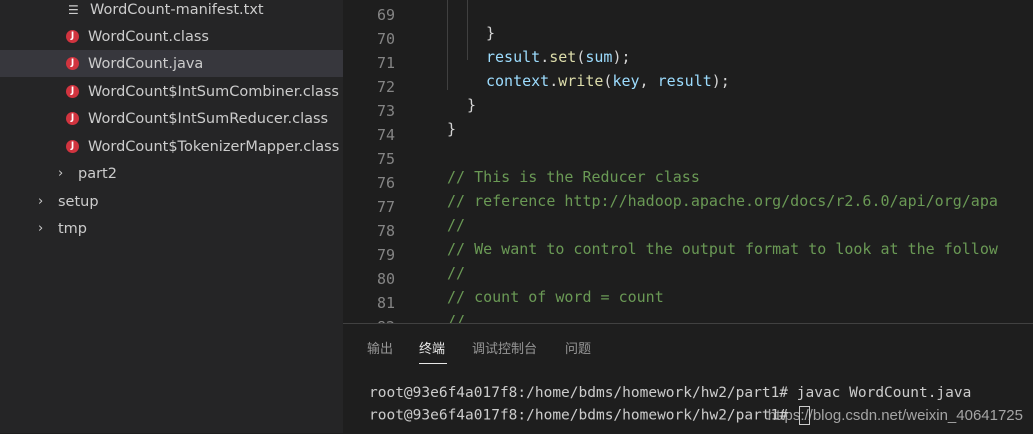 The height and width of the screenshot is (434, 1033). I want to click on file-item-wordcount-java: J WordCount.java, so click(171, 63).